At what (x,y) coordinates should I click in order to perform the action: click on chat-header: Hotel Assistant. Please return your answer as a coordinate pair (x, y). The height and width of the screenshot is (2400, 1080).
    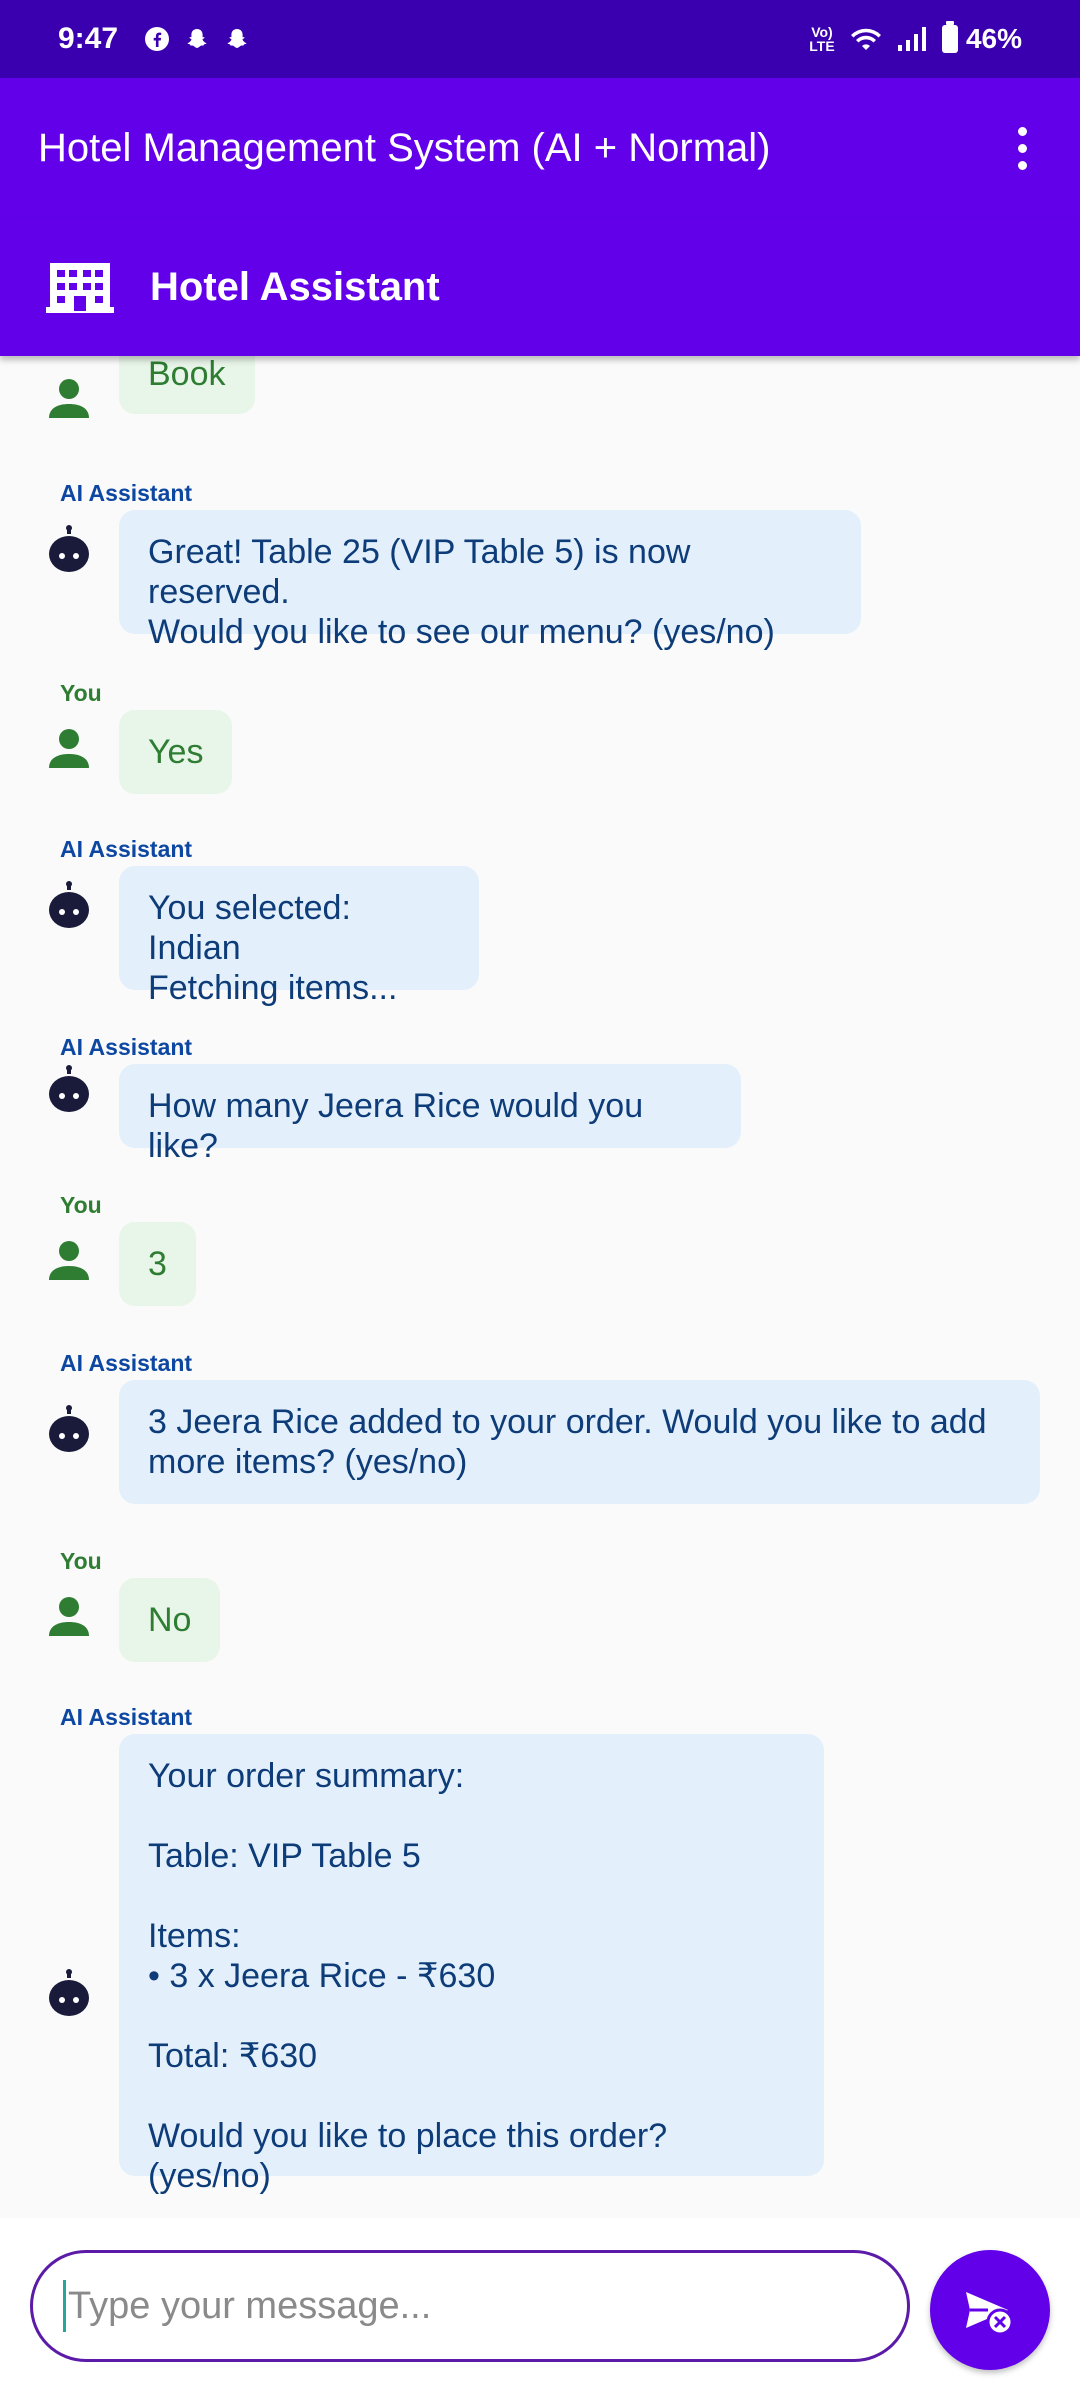
    Looking at the image, I should click on (540, 287).